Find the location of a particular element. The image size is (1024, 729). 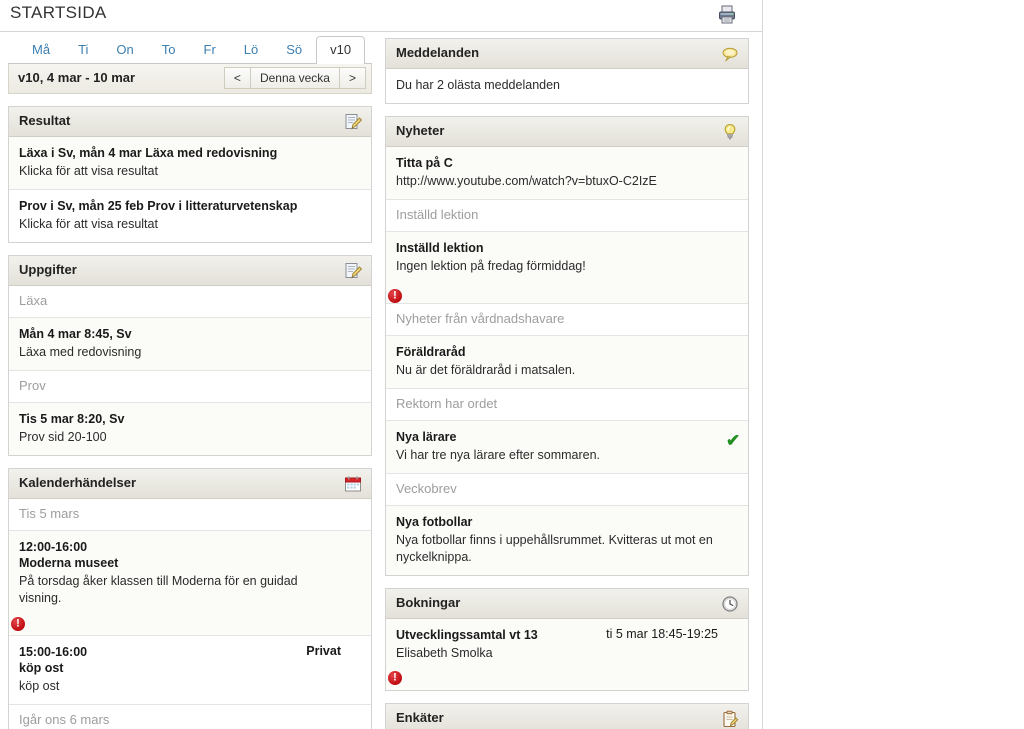

panel-enkater: Enkäter Föräldraenkät vt-13 is located at coordinates (567, 716).